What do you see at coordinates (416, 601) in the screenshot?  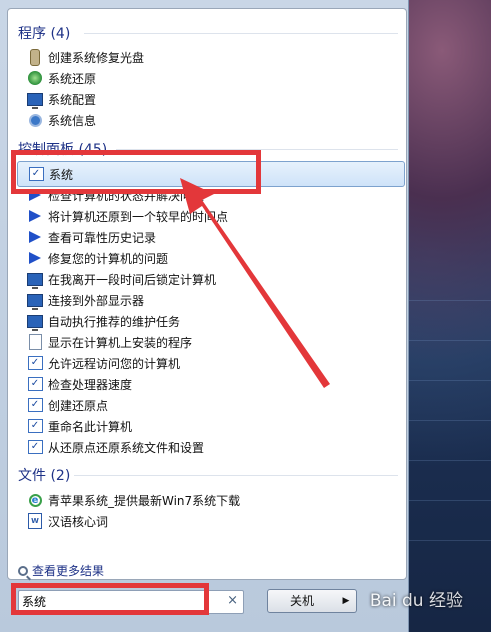 I see `watermark: Bai du 经验` at bounding box center [416, 601].